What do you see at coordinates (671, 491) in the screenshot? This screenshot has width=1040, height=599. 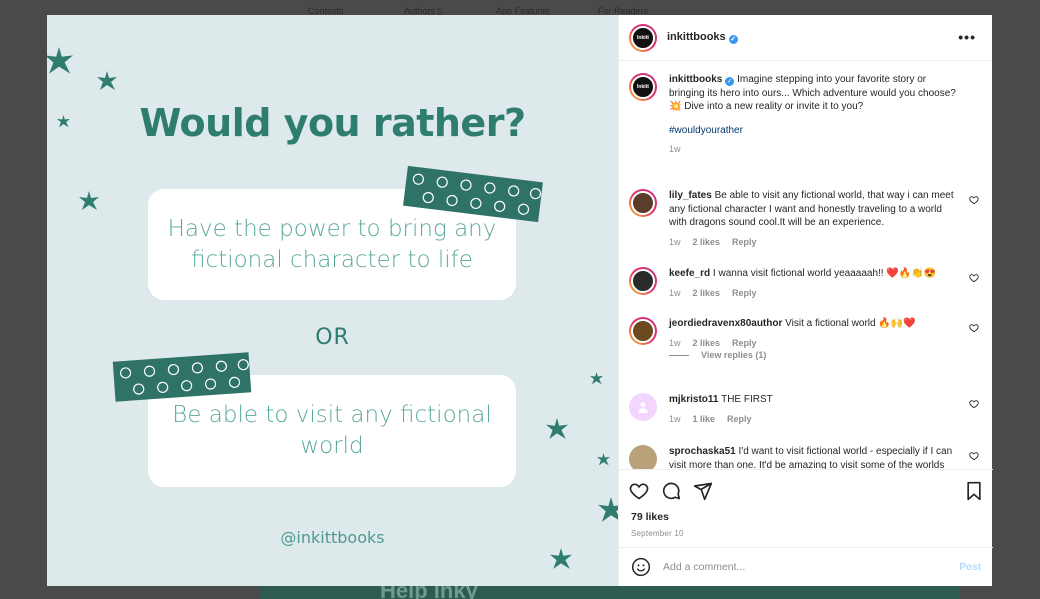 I see `comment-icon` at bounding box center [671, 491].